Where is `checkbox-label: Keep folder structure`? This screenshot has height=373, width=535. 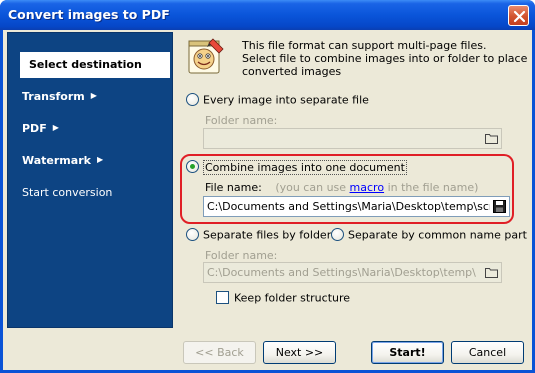
checkbox-label: Keep folder structure is located at coordinates (292, 298).